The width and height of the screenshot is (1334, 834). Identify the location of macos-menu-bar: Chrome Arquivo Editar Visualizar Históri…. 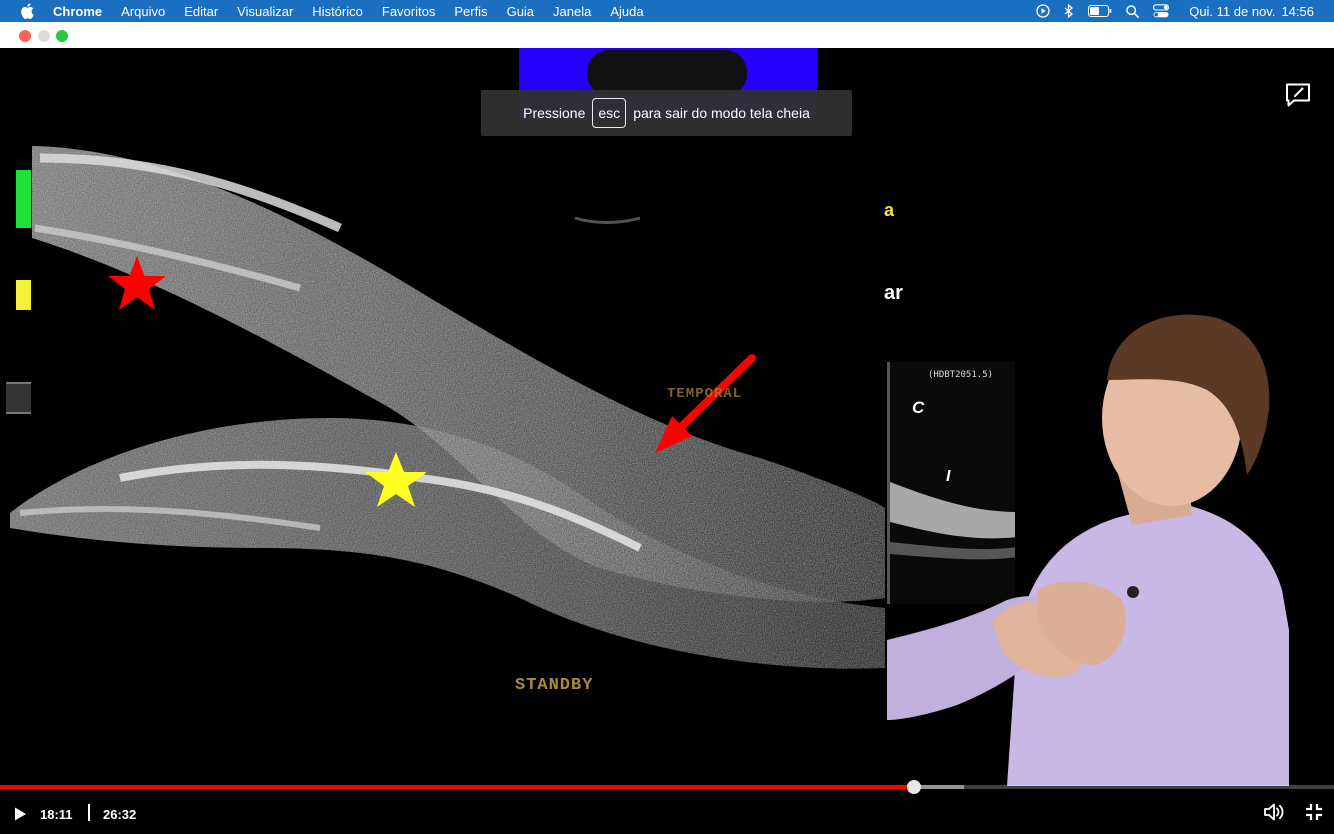
(667, 11).